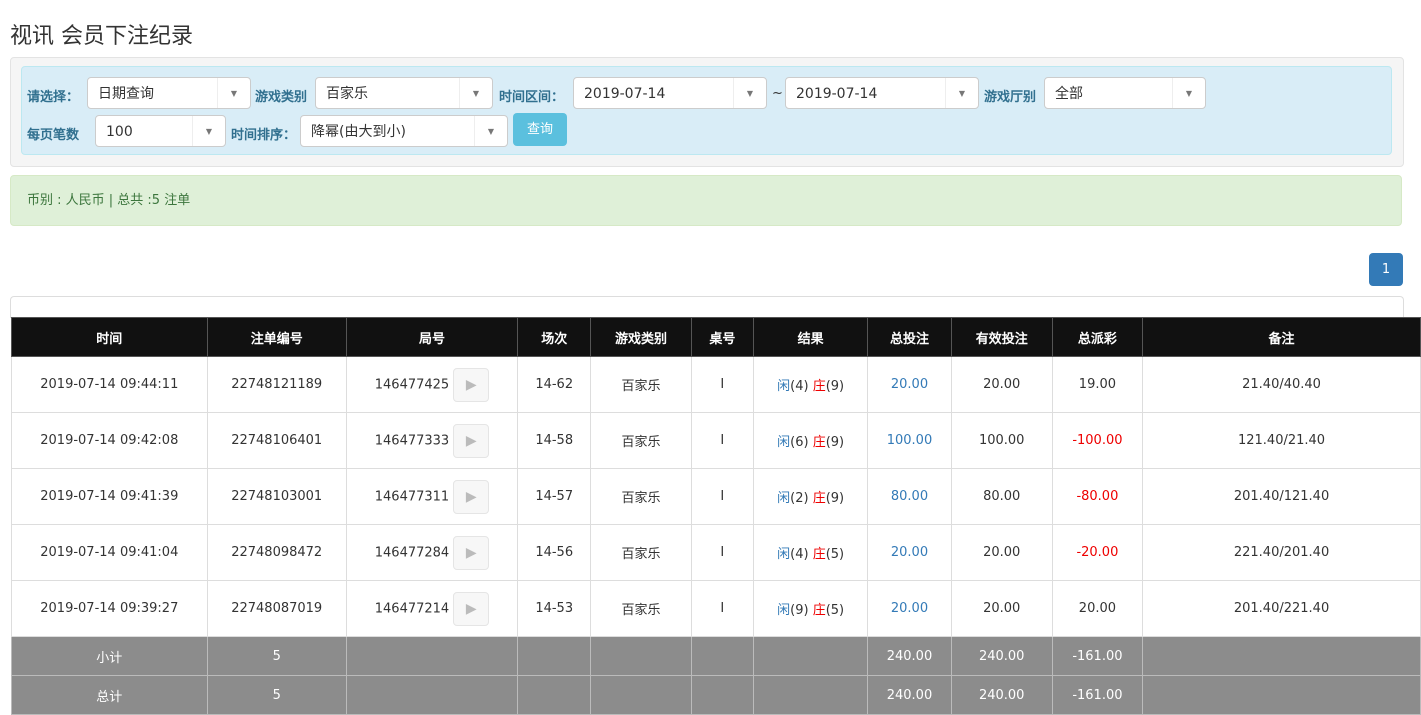 This screenshot has width=1421, height=715. Describe the element at coordinates (554, 496) in the screenshot. I see `session-cell: 14-57` at that location.